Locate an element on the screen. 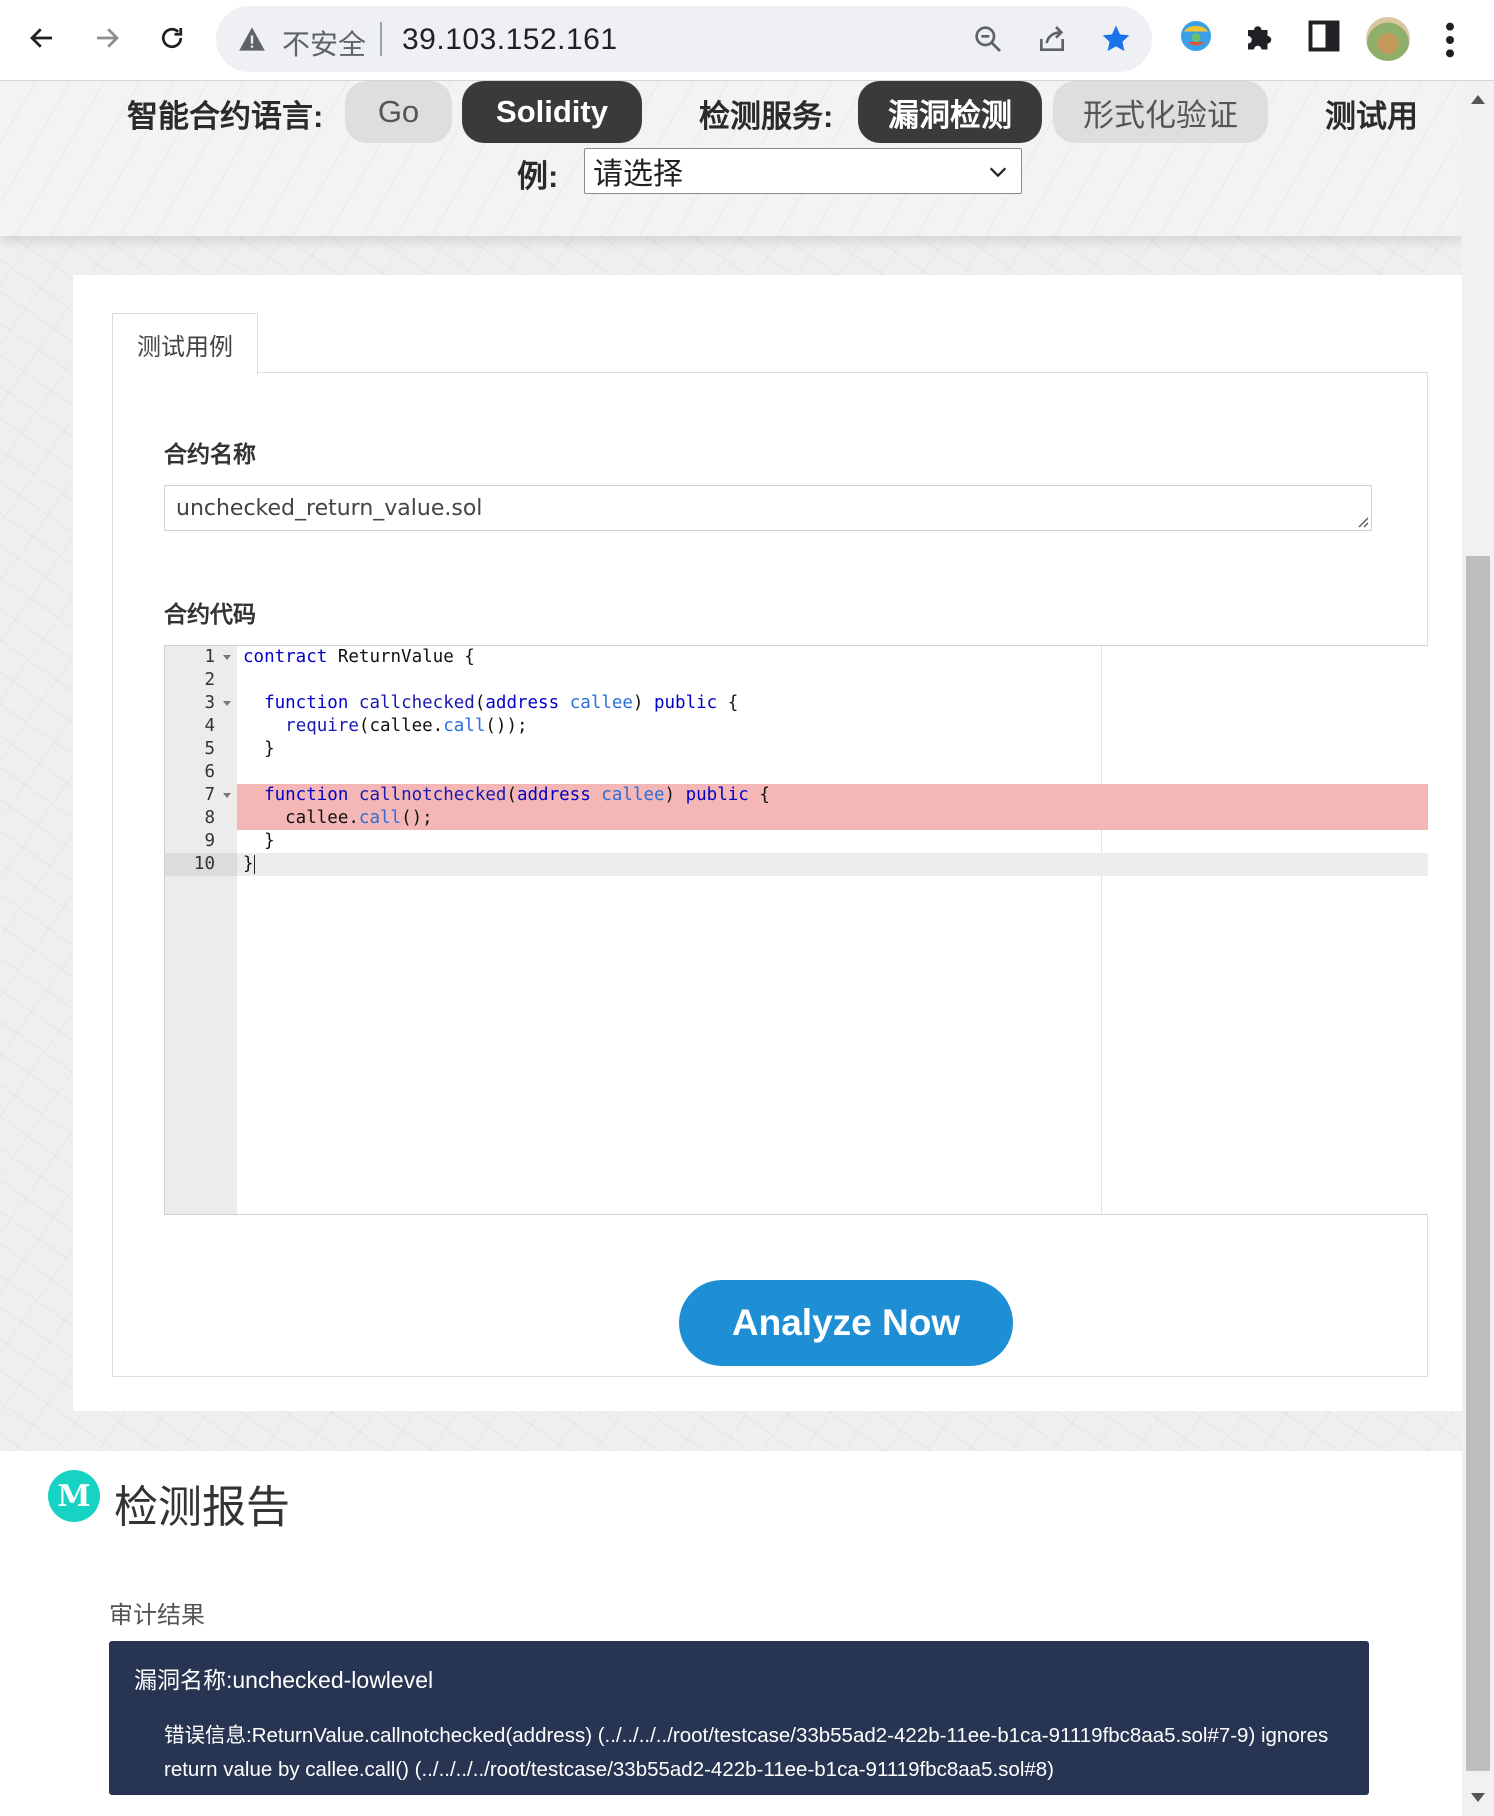 This screenshot has width=1494, height=1816. profile-avatar is located at coordinates (1388, 39).